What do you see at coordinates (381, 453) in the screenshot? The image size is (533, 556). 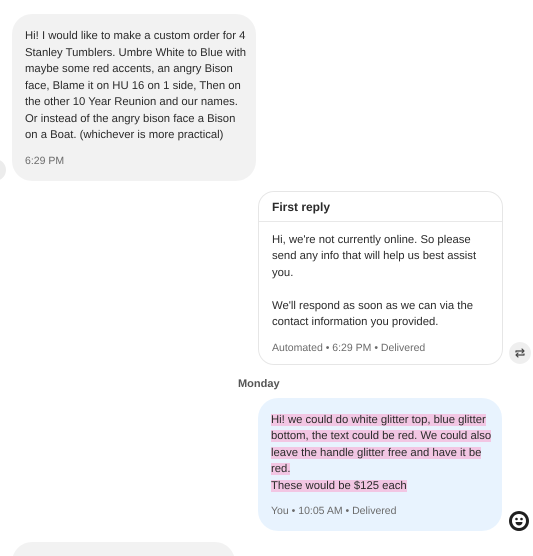 I see `message-text: Hi! we could do white glitter top, blue glitter bottom, the text could be red. We could also leave the handle glitter free and have it be red. These would be $125 each` at bounding box center [381, 453].